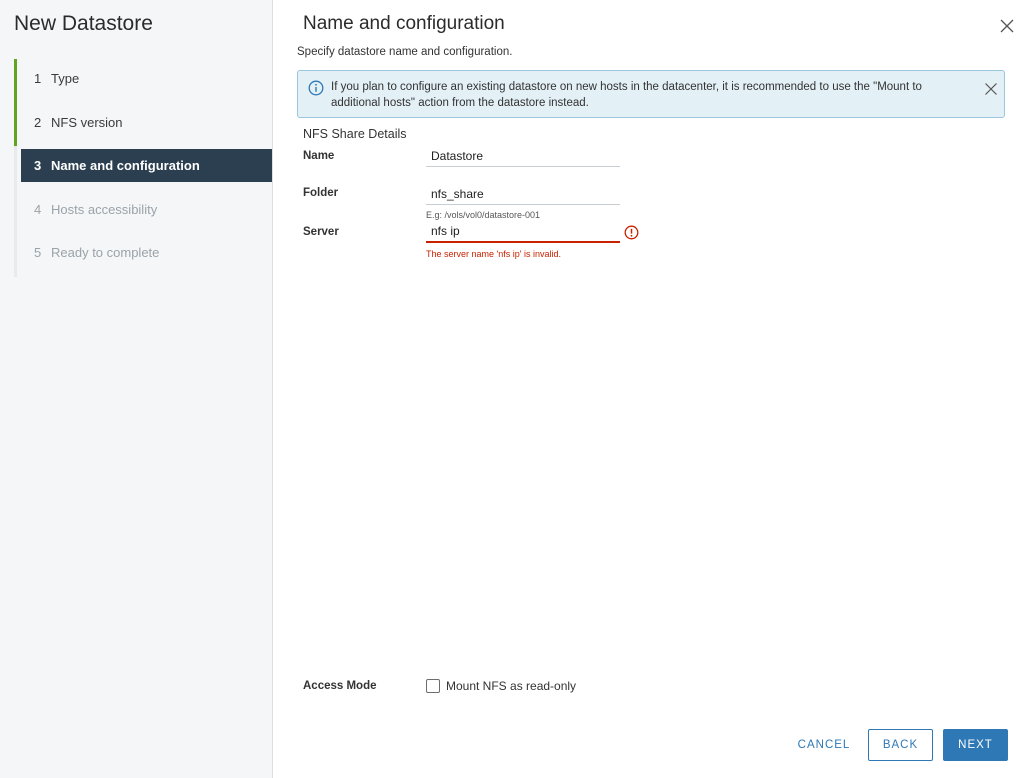 The width and height of the screenshot is (1024, 778). Describe the element at coordinates (523, 232) in the screenshot. I see `server-field` at that location.